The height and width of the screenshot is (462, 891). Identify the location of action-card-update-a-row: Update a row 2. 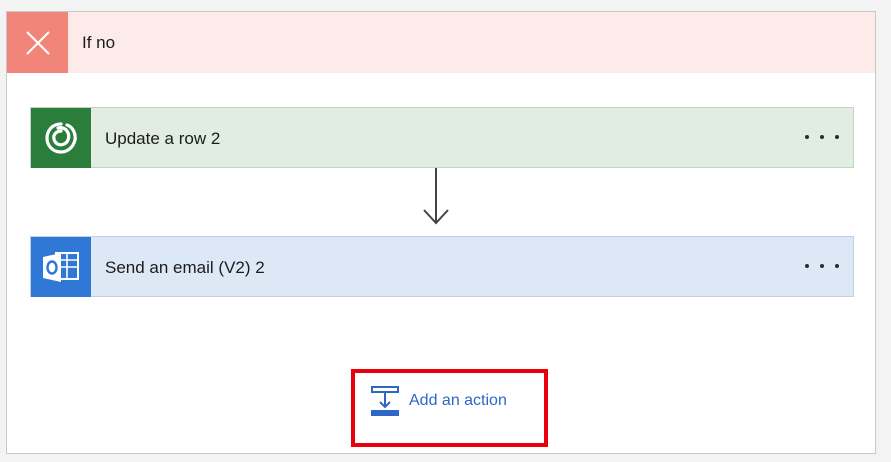
(442, 137).